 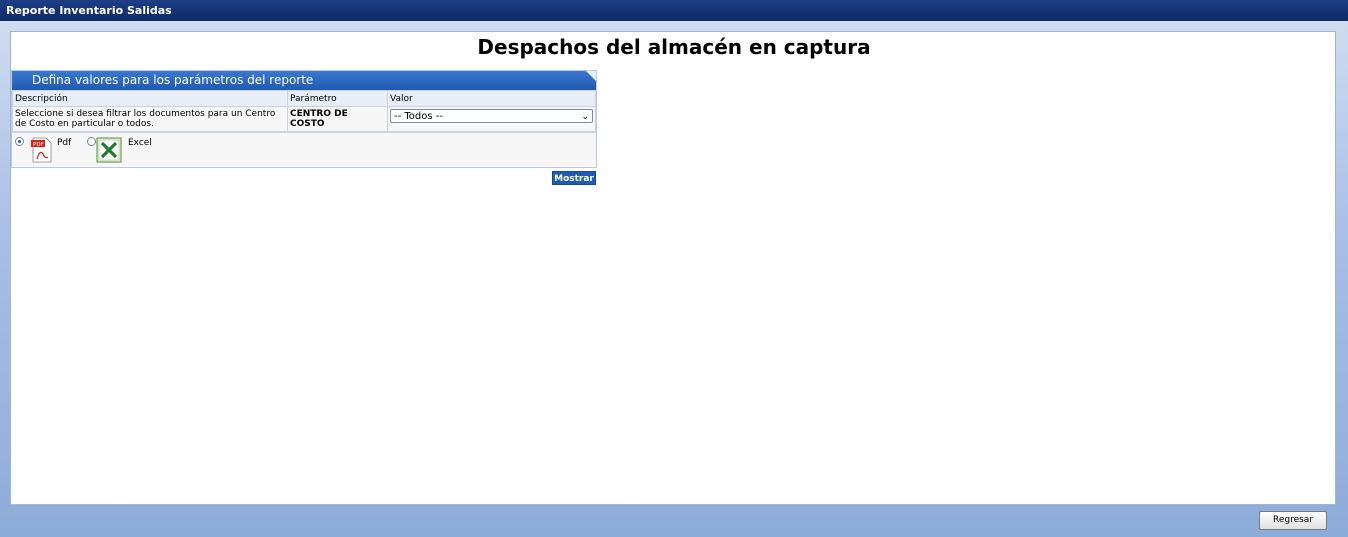 What do you see at coordinates (491, 116) in the screenshot?
I see `centro-de-costo-select: -- Todos -- ⌄` at bounding box center [491, 116].